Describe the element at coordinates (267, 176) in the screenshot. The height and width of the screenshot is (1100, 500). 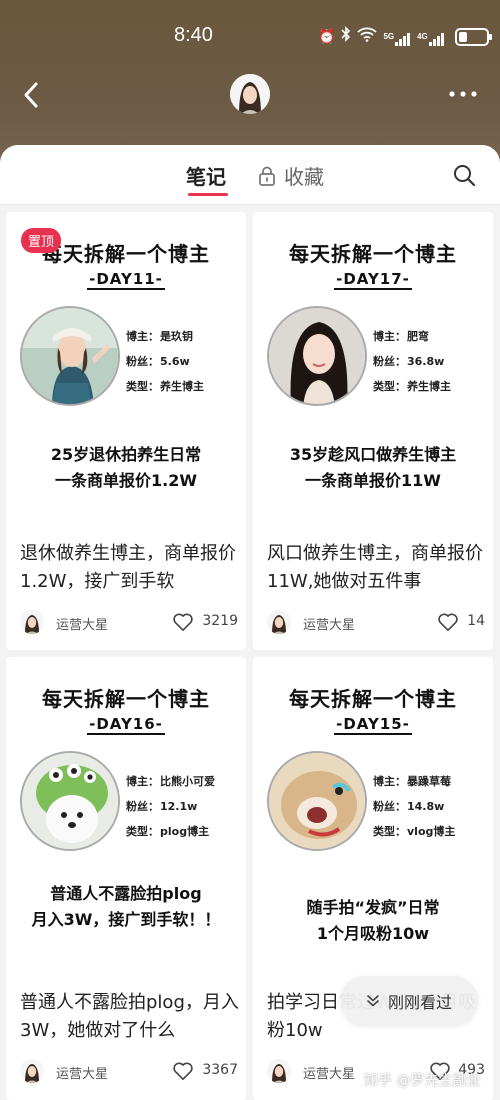
I see `lock-icon` at that location.